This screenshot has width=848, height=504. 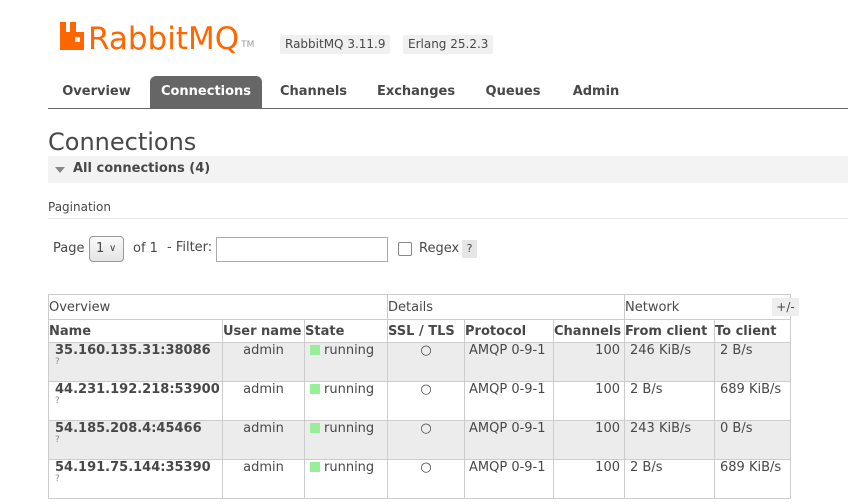 What do you see at coordinates (669, 440) in the screenshot?
I see `from-client-rate: 243 KiB/s` at bounding box center [669, 440].